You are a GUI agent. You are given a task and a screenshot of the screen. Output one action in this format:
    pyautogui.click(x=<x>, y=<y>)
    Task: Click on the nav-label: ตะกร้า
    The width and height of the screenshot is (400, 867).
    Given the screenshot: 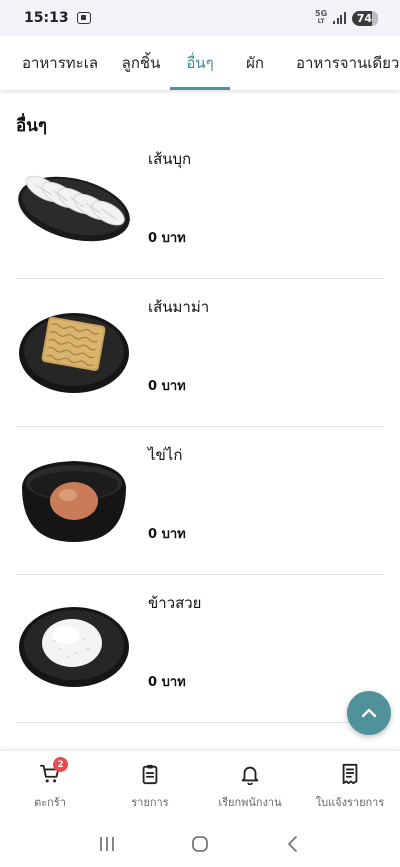 What is the action you would take?
    pyautogui.click(x=50, y=802)
    